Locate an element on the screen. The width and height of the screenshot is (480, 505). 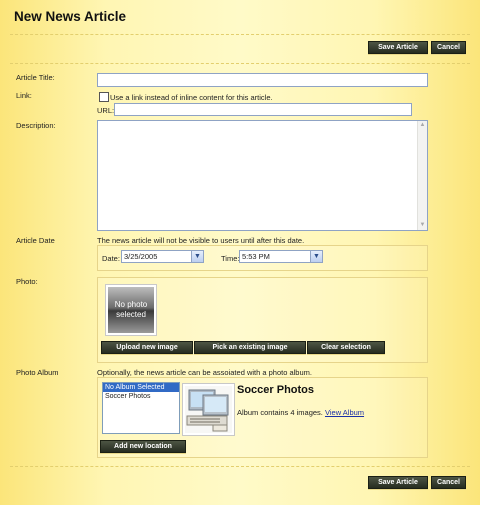
clear-selection-button: Clear selection is located at coordinates (346, 347).